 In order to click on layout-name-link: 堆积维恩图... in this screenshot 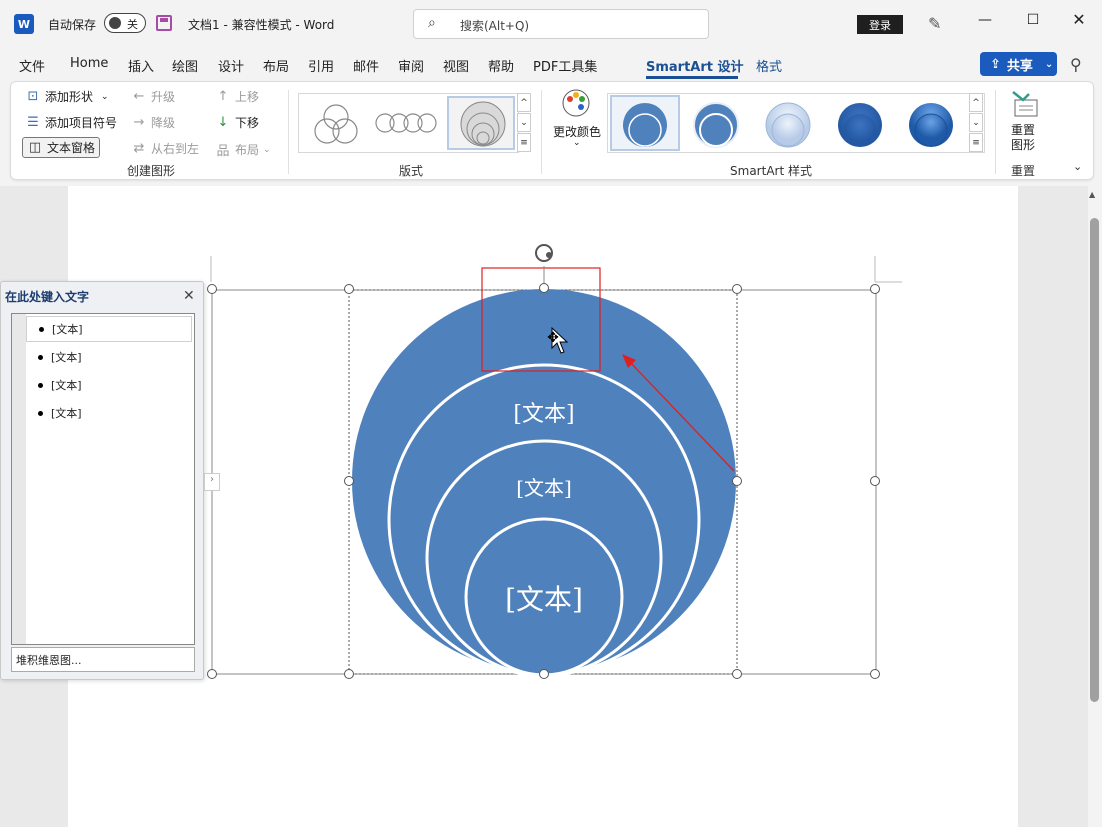, I will do `click(103, 659)`.